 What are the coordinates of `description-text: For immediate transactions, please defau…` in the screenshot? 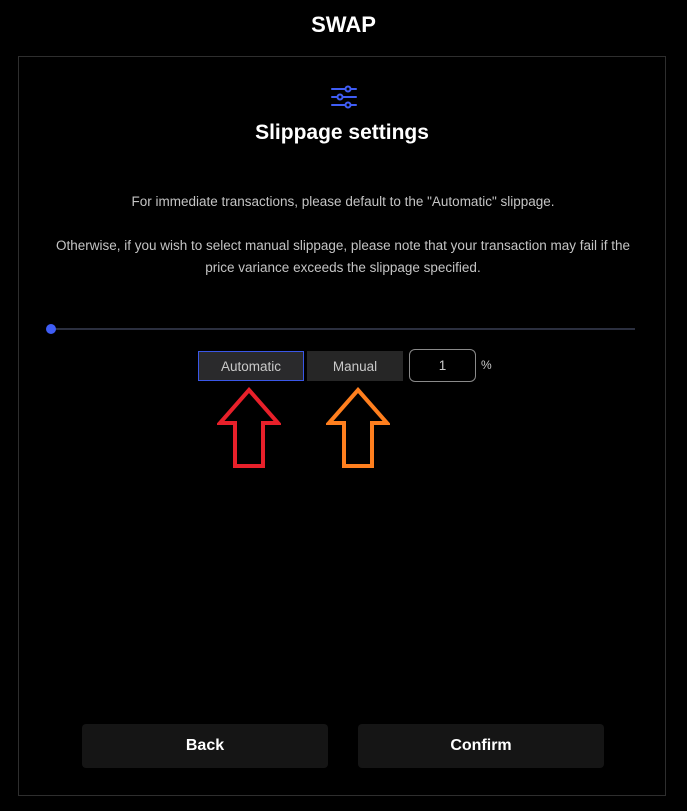 It's located at (343, 201).